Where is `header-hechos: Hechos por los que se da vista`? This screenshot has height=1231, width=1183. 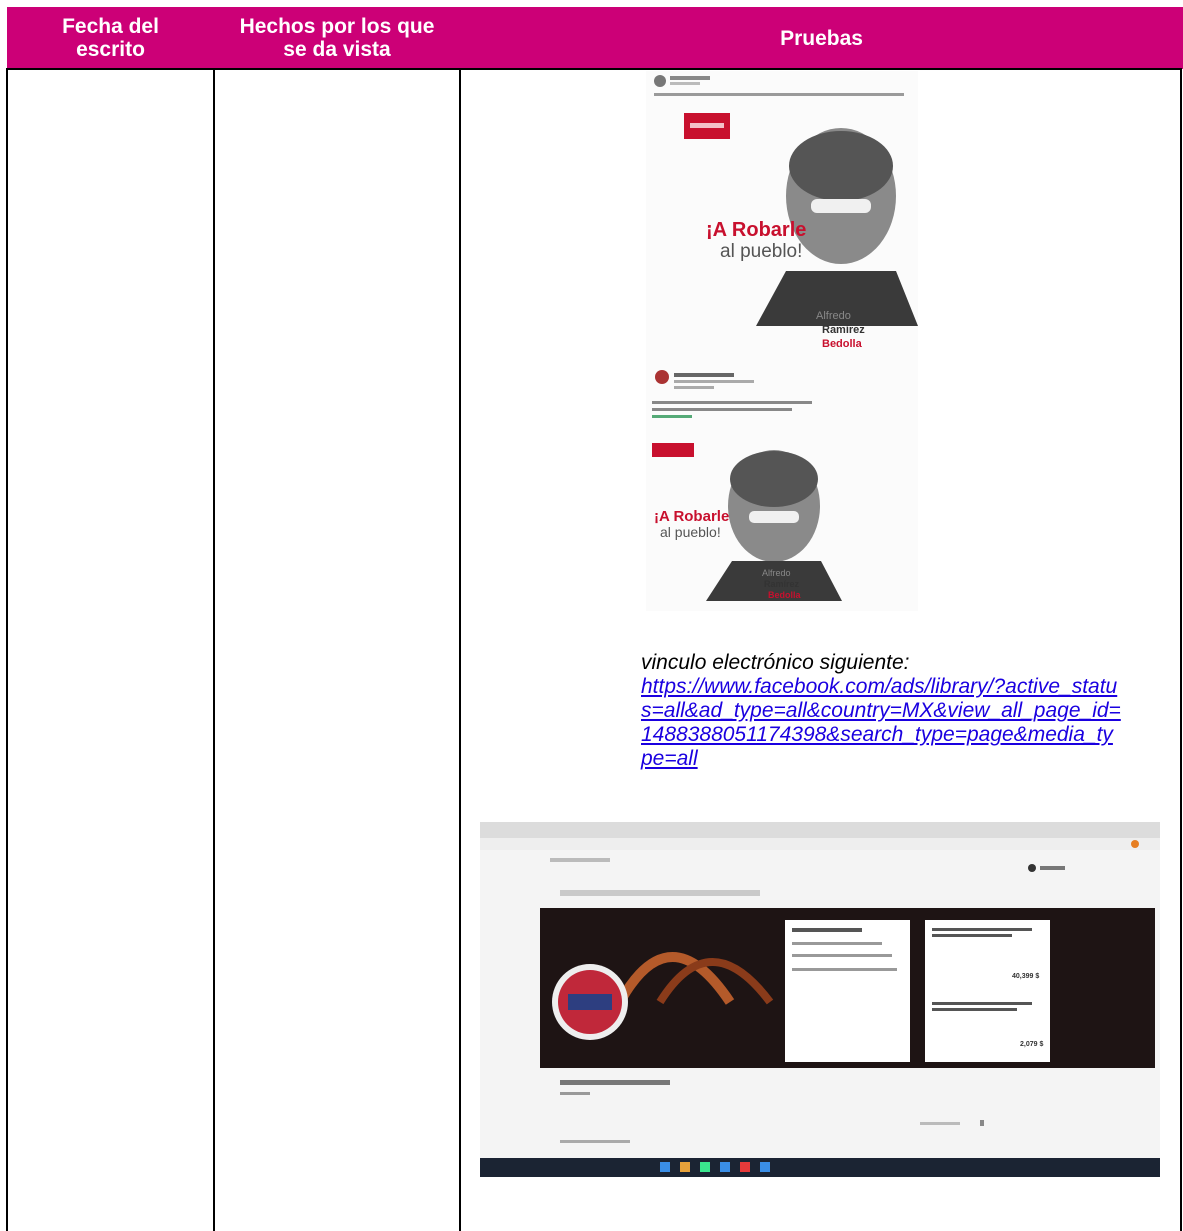
header-hechos: Hechos por los que se da vista is located at coordinates (337, 38).